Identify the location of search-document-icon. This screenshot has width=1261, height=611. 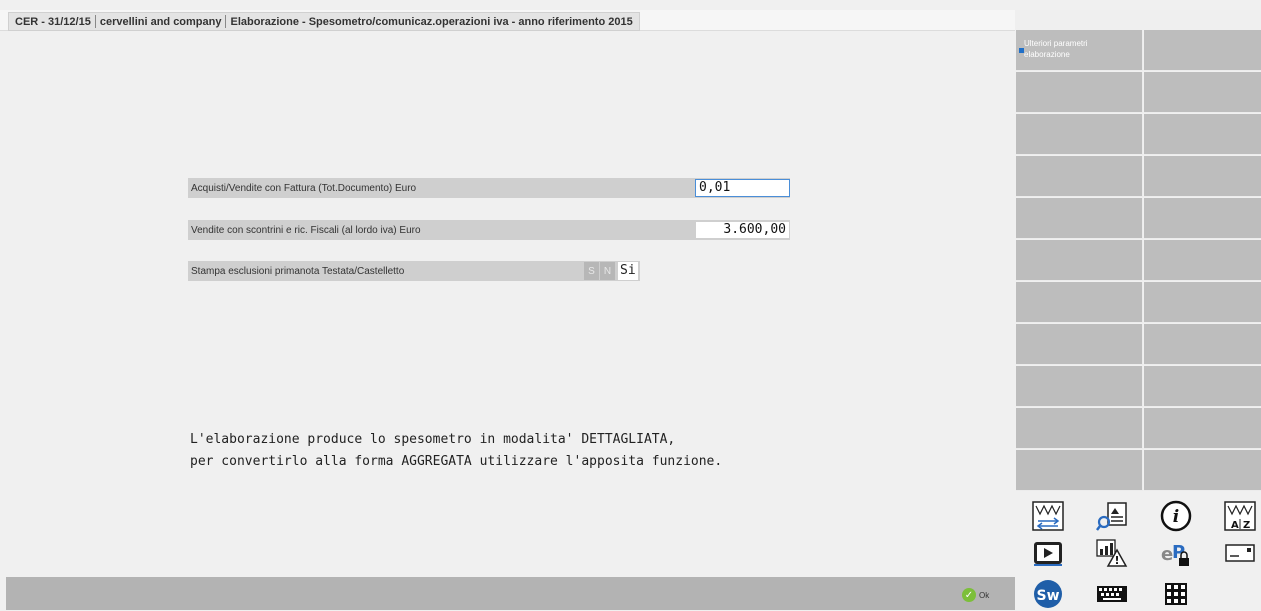
(1112, 515).